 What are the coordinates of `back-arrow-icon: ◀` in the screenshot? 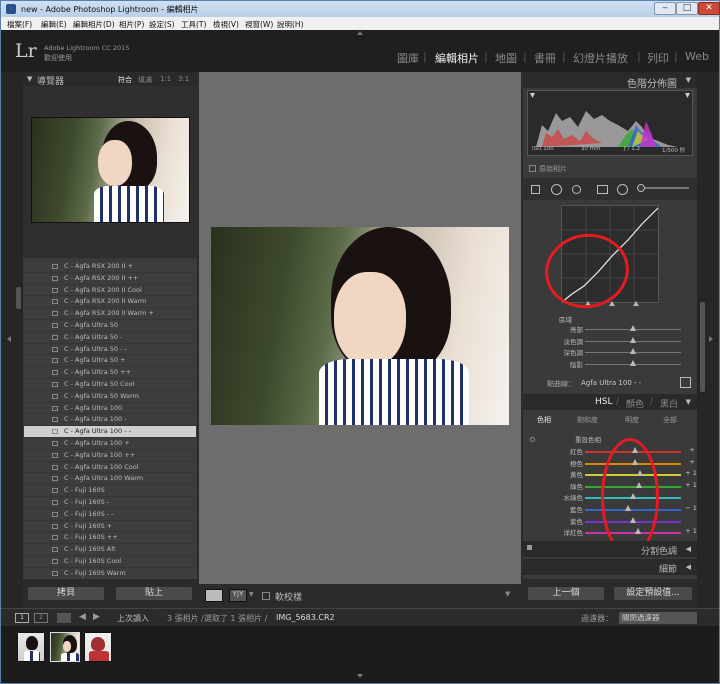 It's located at (82, 617).